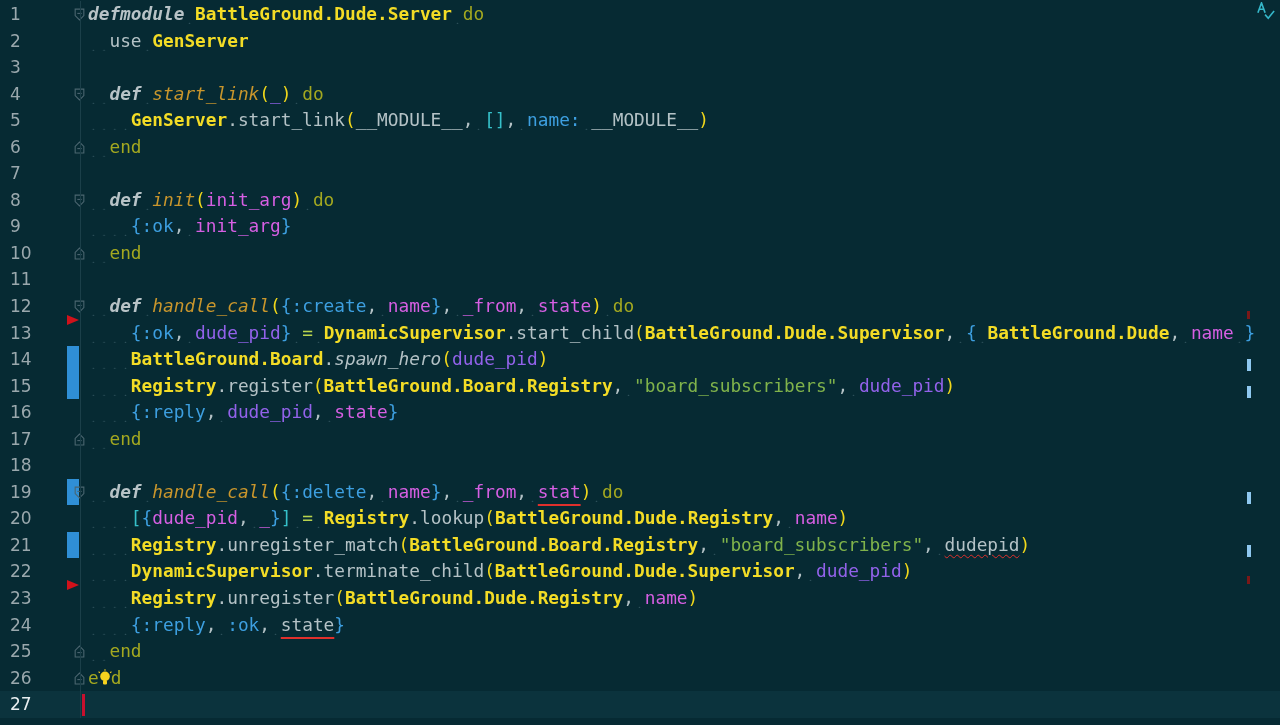  I want to click on line-number: 25, so click(21, 652).